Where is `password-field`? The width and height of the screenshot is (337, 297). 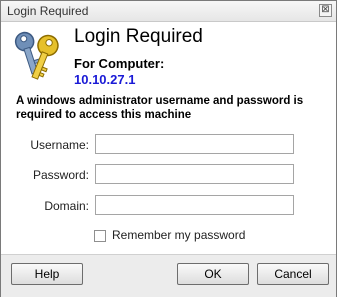
password-field is located at coordinates (194, 174).